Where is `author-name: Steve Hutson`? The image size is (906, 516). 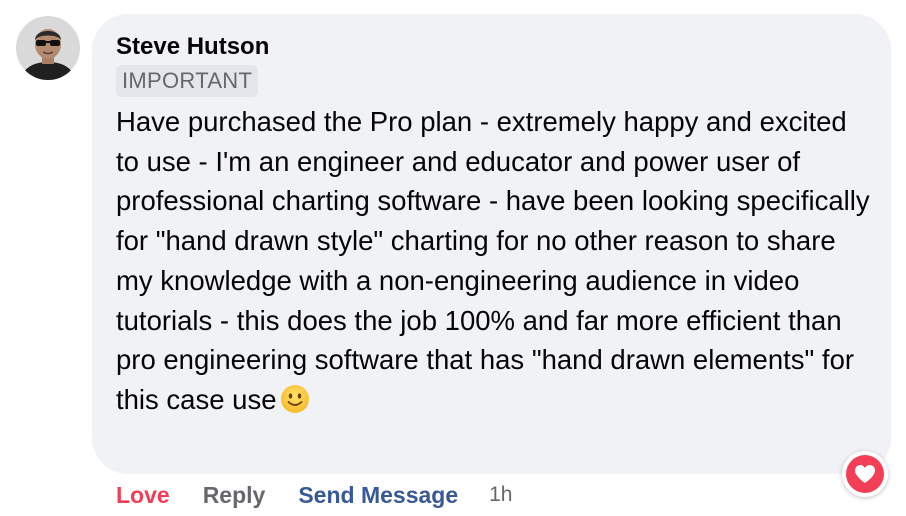 author-name: Steve Hutson is located at coordinates (491, 47).